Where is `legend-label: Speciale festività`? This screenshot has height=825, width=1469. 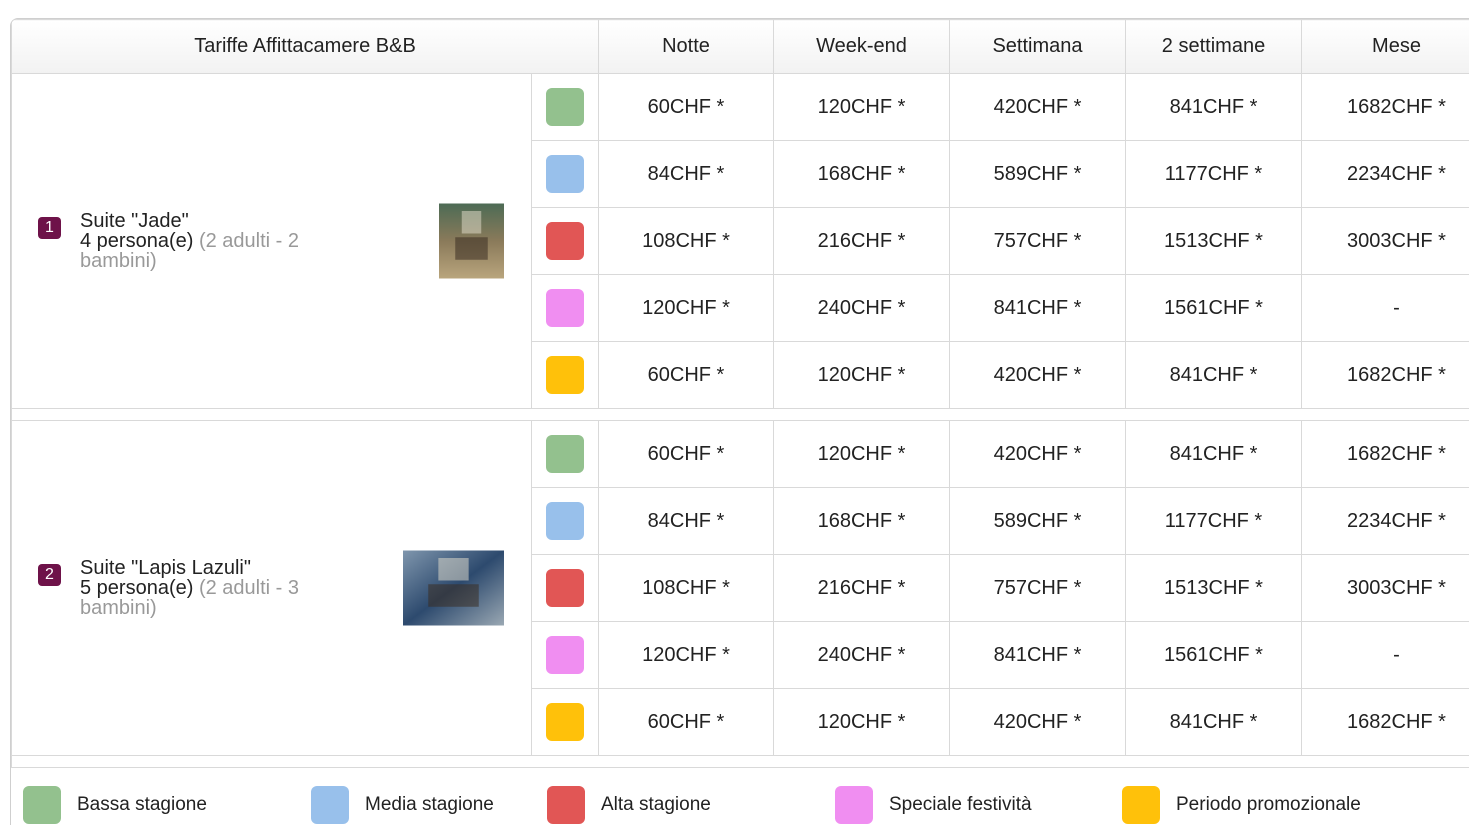 legend-label: Speciale festività is located at coordinates (960, 804).